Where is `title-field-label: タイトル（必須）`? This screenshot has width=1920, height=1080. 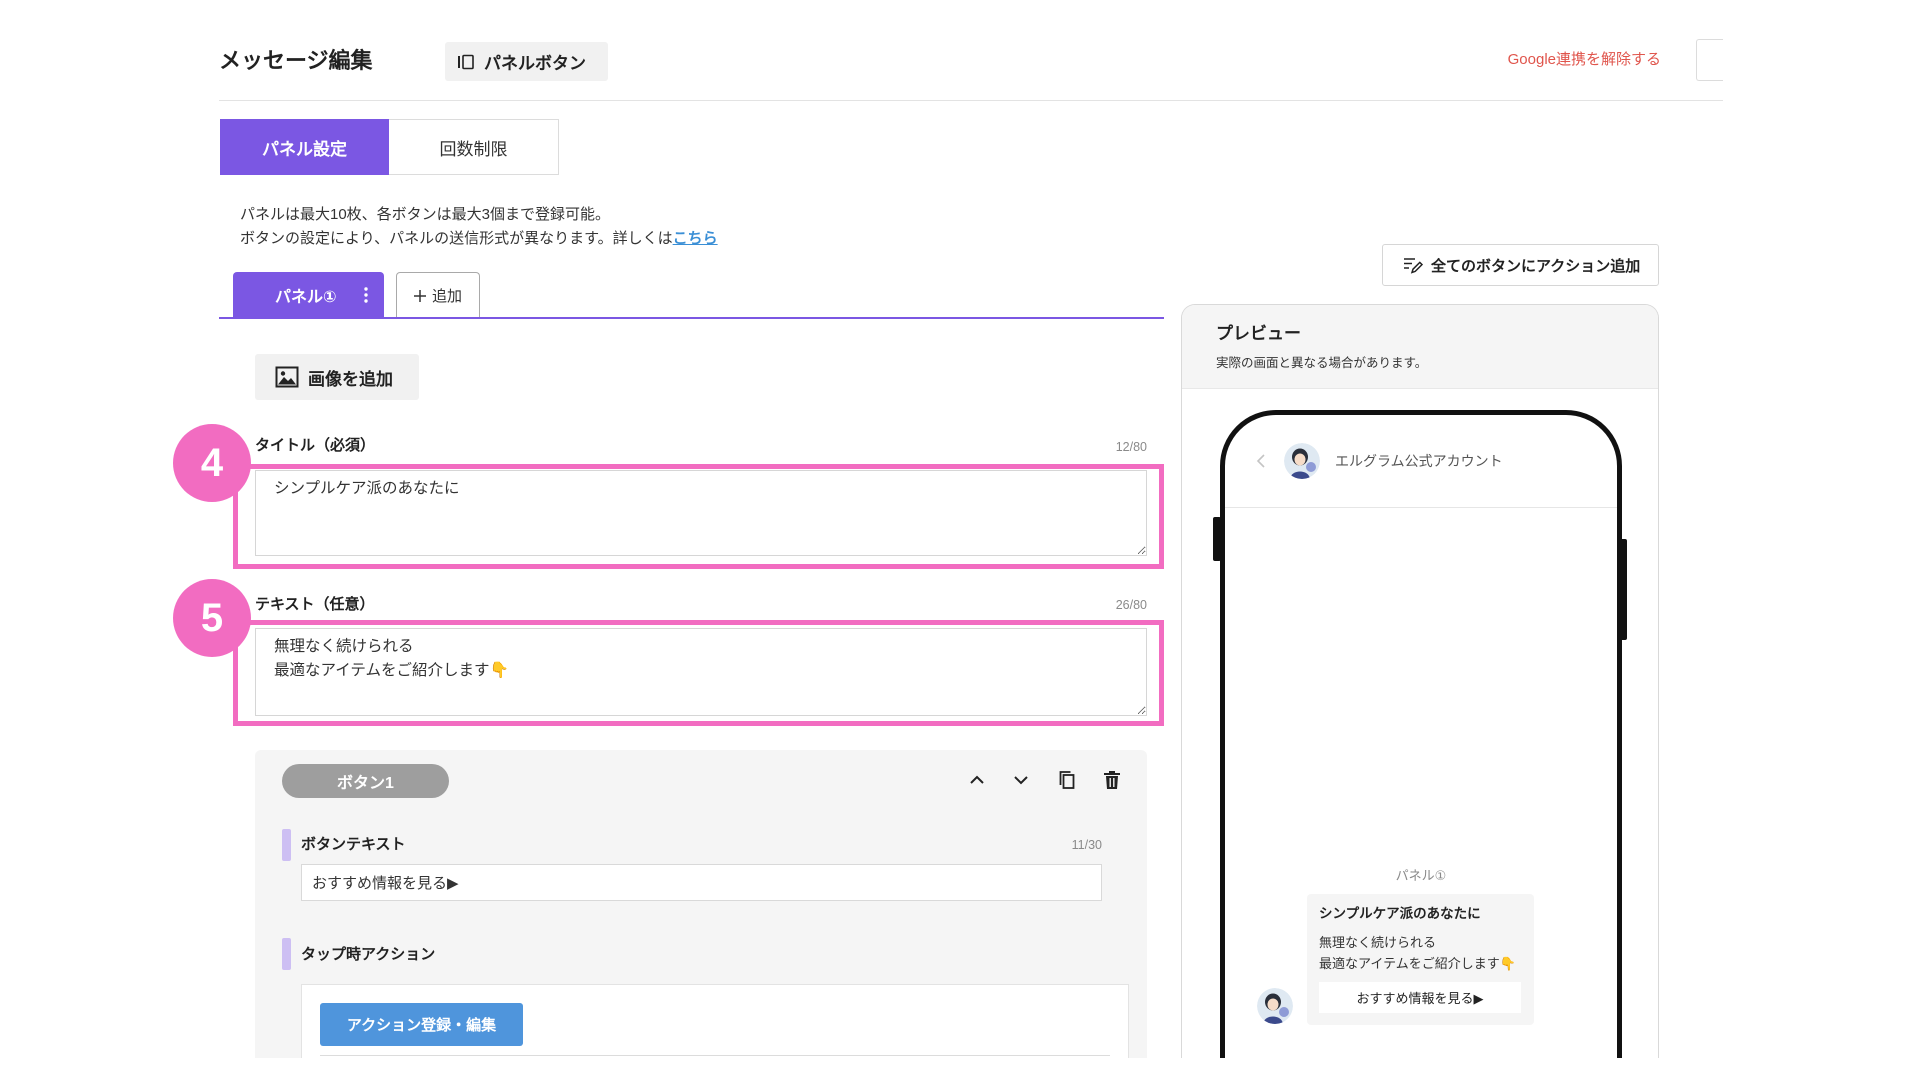 title-field-label: タイトル（必須） is located at coordinates (315, 445).